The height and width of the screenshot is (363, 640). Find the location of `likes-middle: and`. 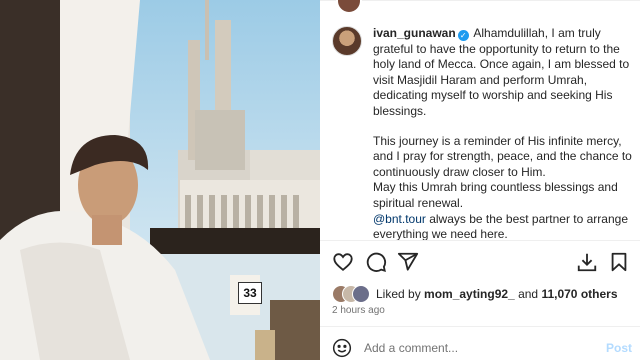

likes-middle: and is located at coordinates (528, 294).